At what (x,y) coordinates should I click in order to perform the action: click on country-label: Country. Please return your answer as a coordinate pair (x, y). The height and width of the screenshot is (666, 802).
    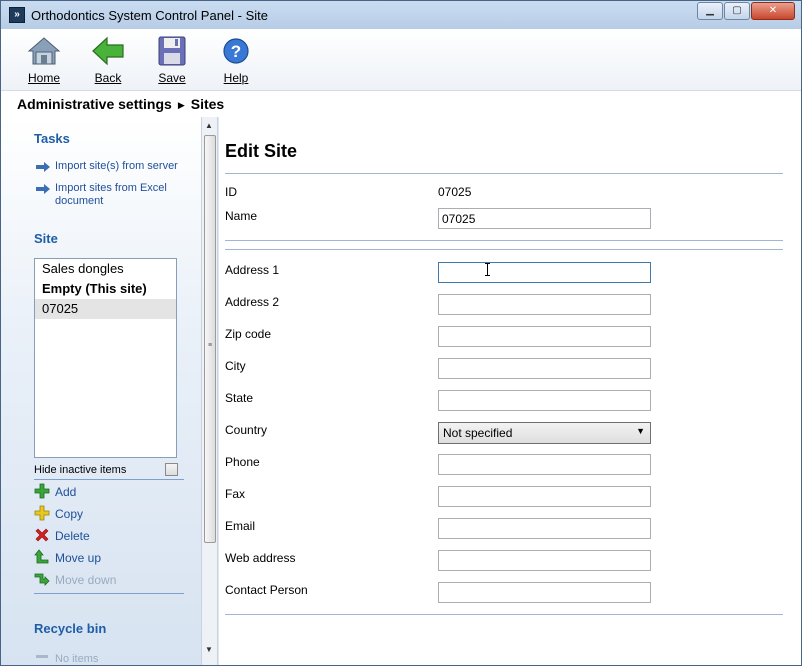
    Looking at the image, I should click on (246, 430).